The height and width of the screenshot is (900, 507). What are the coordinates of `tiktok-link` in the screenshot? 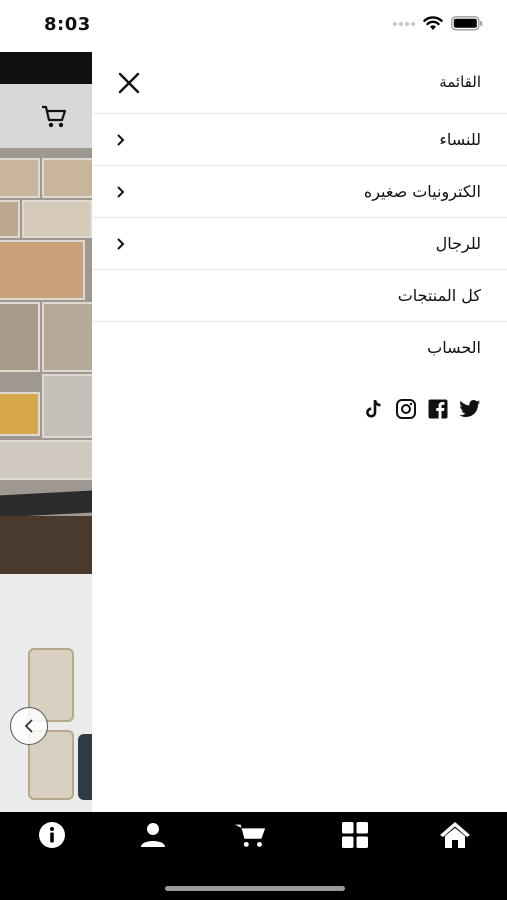 It's located at (374, 409).